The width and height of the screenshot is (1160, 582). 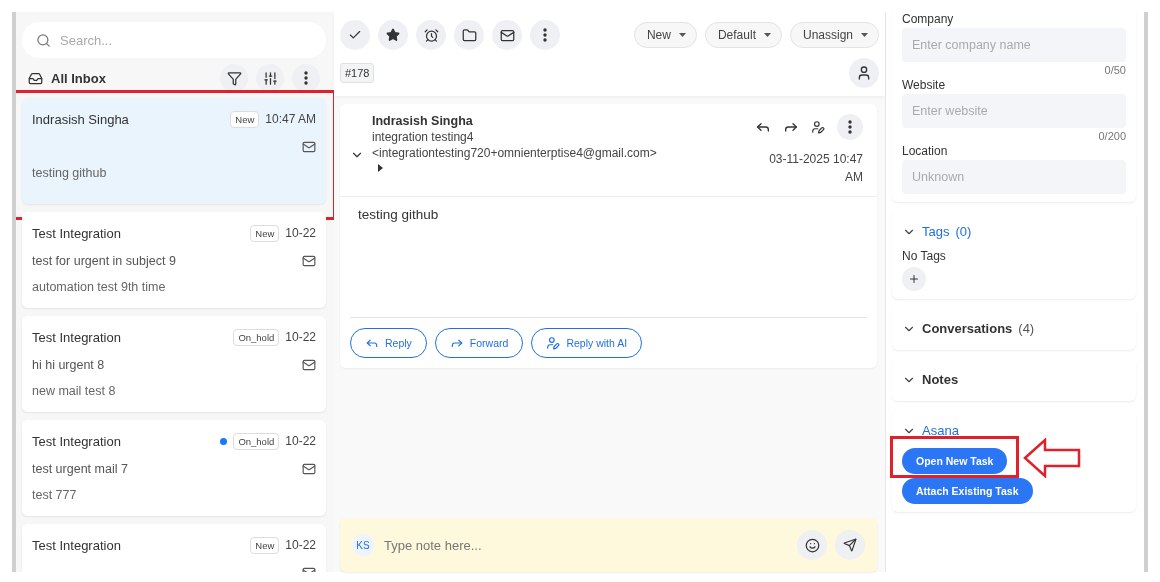 I want to click on email-item: Test Integration New 10-22 test for urgent in subject 9 automation test 9th time, so click(x=174, y=260).